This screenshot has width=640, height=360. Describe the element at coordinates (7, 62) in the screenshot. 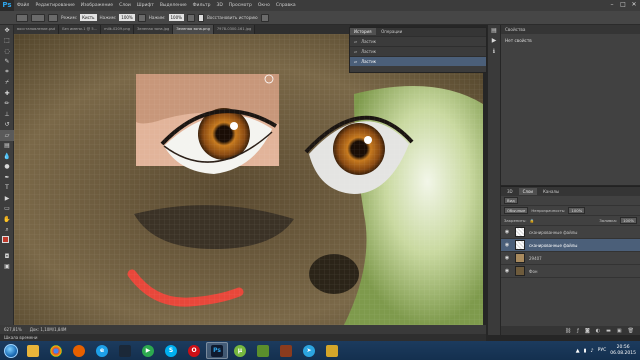

I see `quick-select-tool-icon: ✎` at that location.